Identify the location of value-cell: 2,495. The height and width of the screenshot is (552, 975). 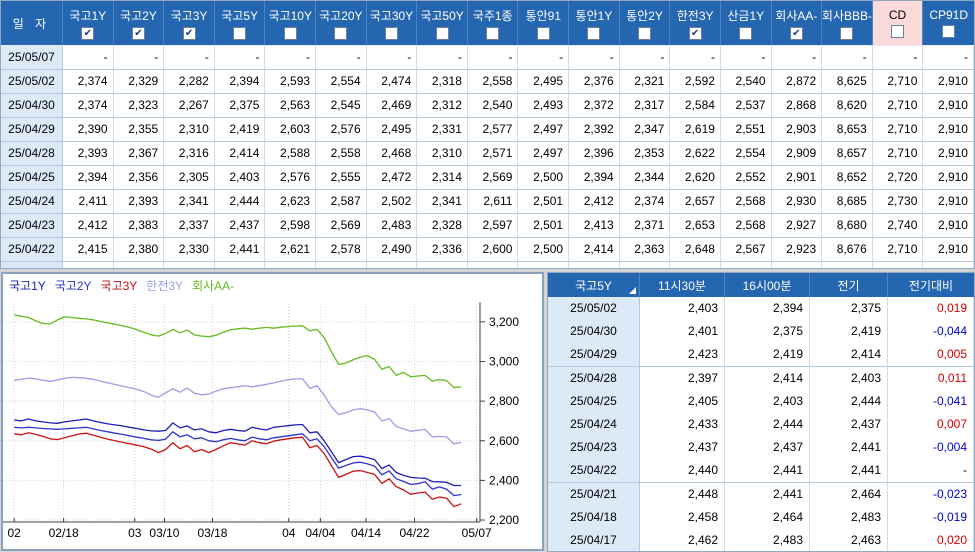
(544, 82).